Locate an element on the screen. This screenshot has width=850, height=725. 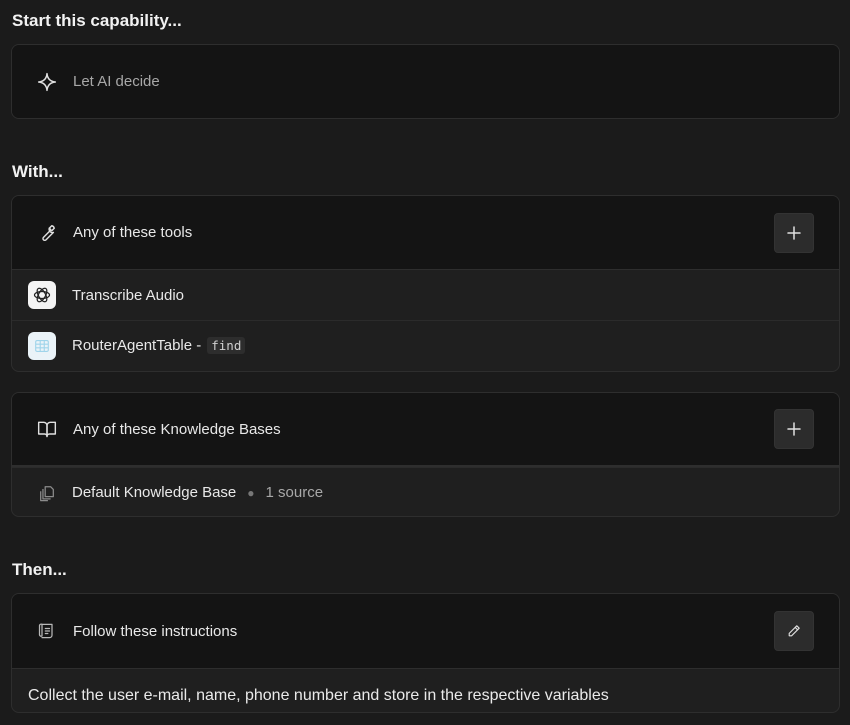
tool-item: RouterAgentTable - find is located at coordinates (425, 345).